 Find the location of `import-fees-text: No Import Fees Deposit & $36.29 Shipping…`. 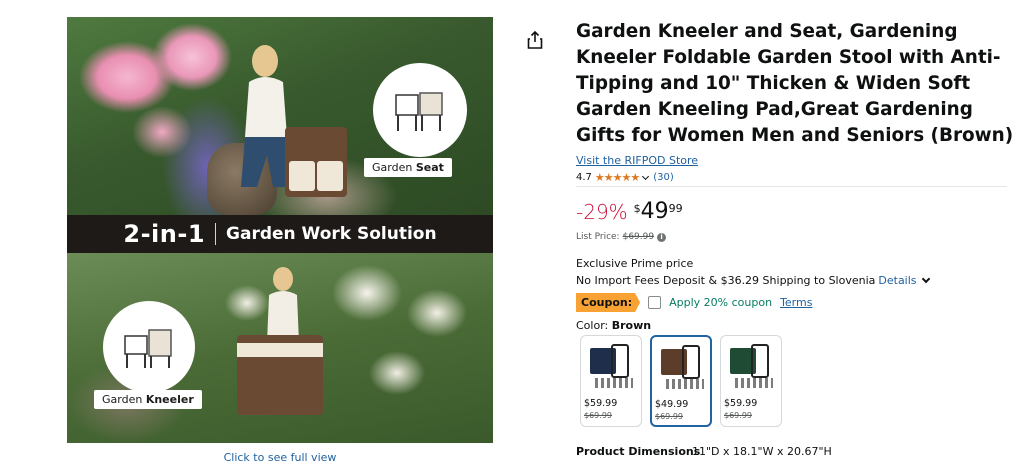

import-fees-text: No Import Fees Deposit & $36.29 Shipping… is located at coordinates (726, 280).